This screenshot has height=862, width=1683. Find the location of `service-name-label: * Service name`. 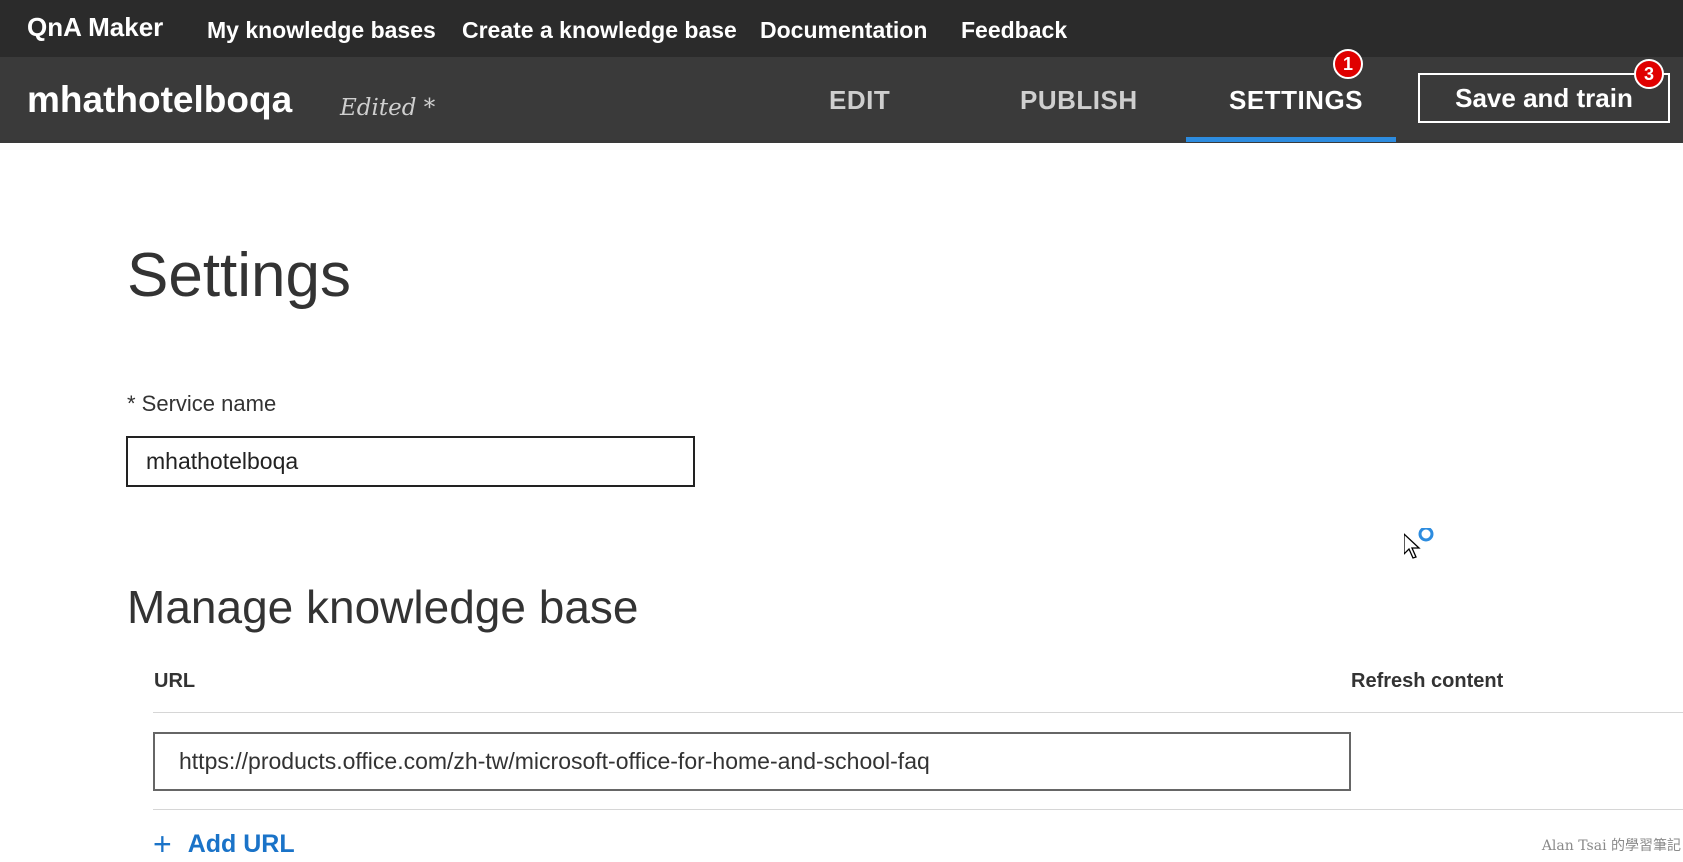

service-name-label: * Service name is located at coordinates (202, 403).